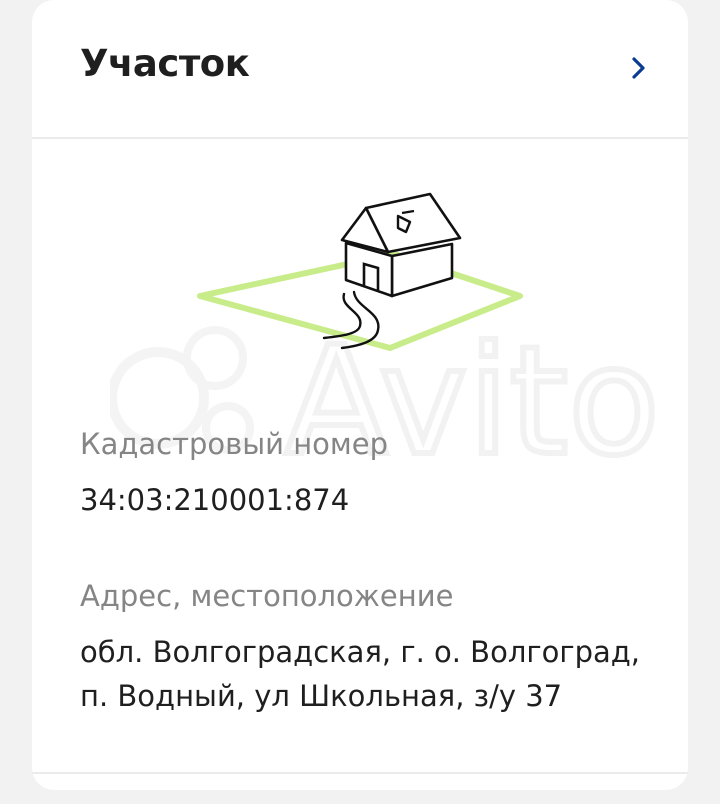 The image size is (720, 804). Describe the element at coordinates (165, 63) in the screenshot. I see `section-title: Участок` at that location.